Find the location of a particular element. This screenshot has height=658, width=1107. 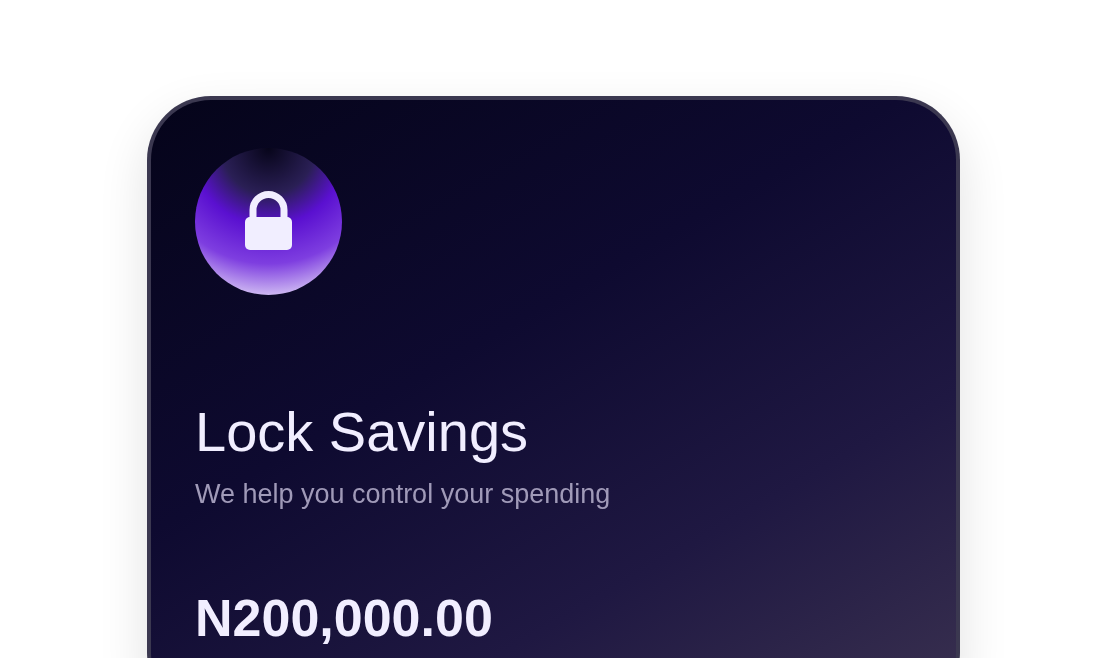

lock-icon is located at coordinates (268, 221).